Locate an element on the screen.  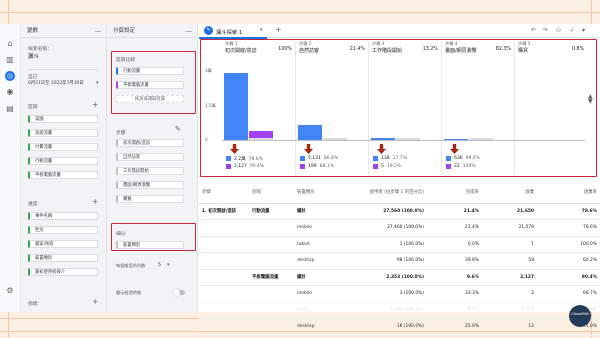
segment-chip: 行動流量 is located at coordinates (63, 161).